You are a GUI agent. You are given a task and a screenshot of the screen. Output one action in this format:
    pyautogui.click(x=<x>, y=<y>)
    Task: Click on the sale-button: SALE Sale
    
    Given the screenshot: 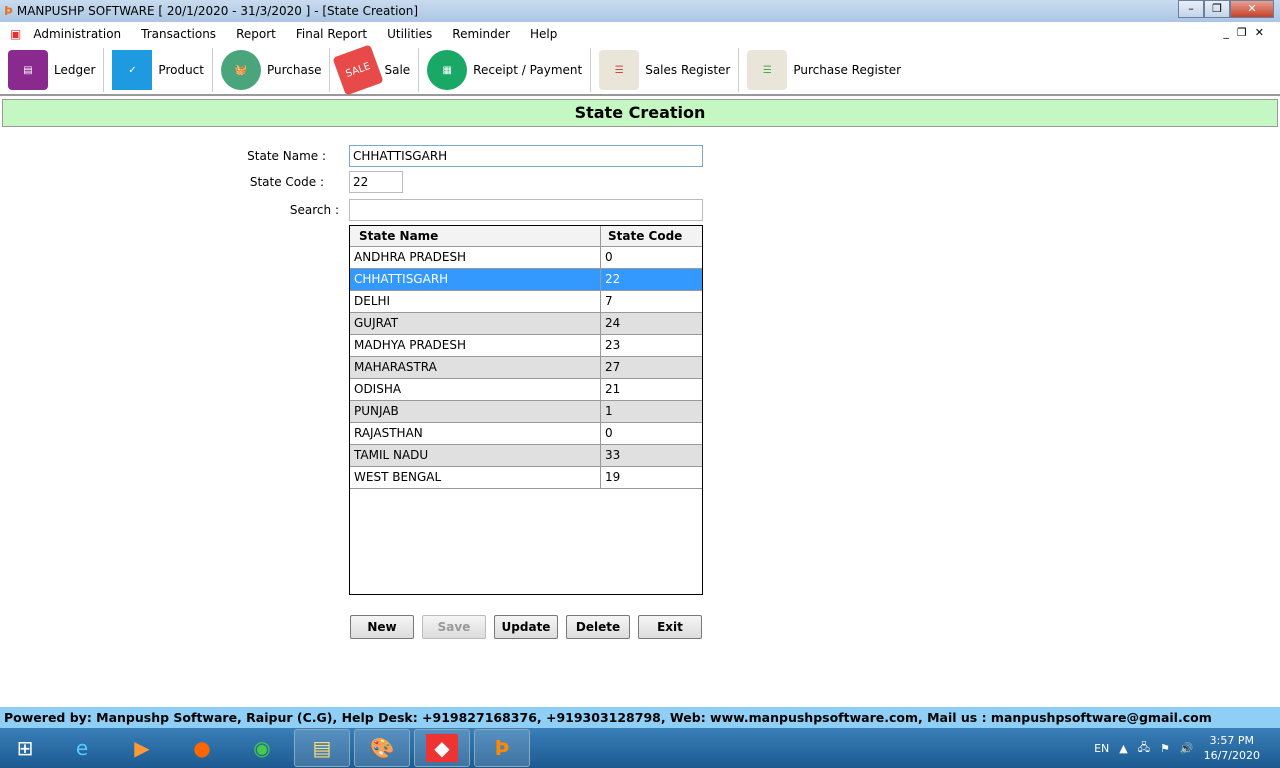 What is the action you would take?
    pyautogui.click(x=375, y=70)
    